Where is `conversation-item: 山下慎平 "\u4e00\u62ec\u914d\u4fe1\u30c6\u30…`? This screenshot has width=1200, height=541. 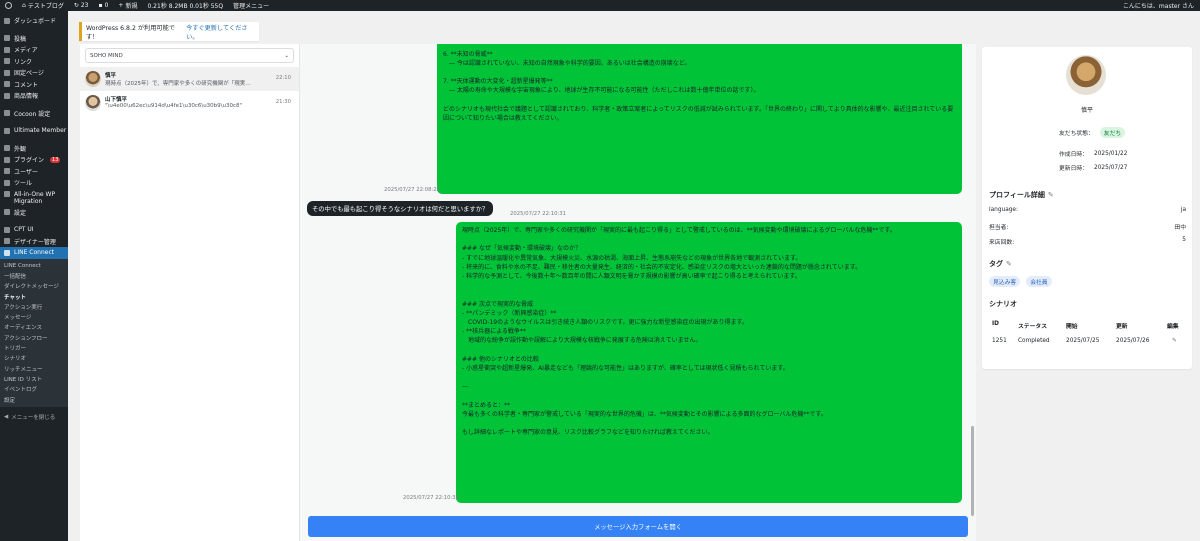 conversation-item: 山下慎平 "\u4e00\u62ec\u914d\u4fe1\u30c6\u30… is located at coordinates (189, 103).